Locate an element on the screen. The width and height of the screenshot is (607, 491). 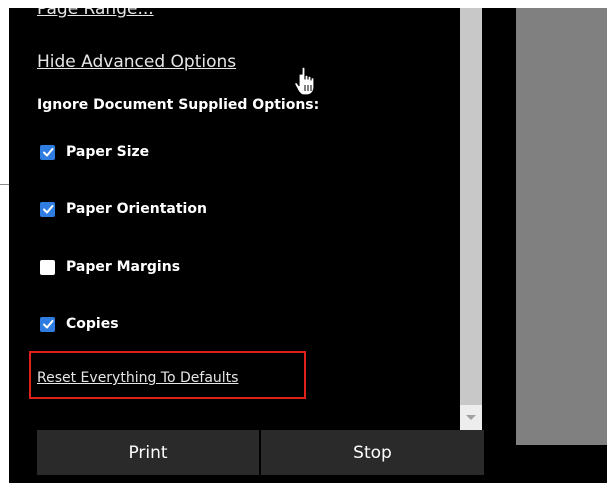
copies-checkbox is located at coordinates (47, 324).